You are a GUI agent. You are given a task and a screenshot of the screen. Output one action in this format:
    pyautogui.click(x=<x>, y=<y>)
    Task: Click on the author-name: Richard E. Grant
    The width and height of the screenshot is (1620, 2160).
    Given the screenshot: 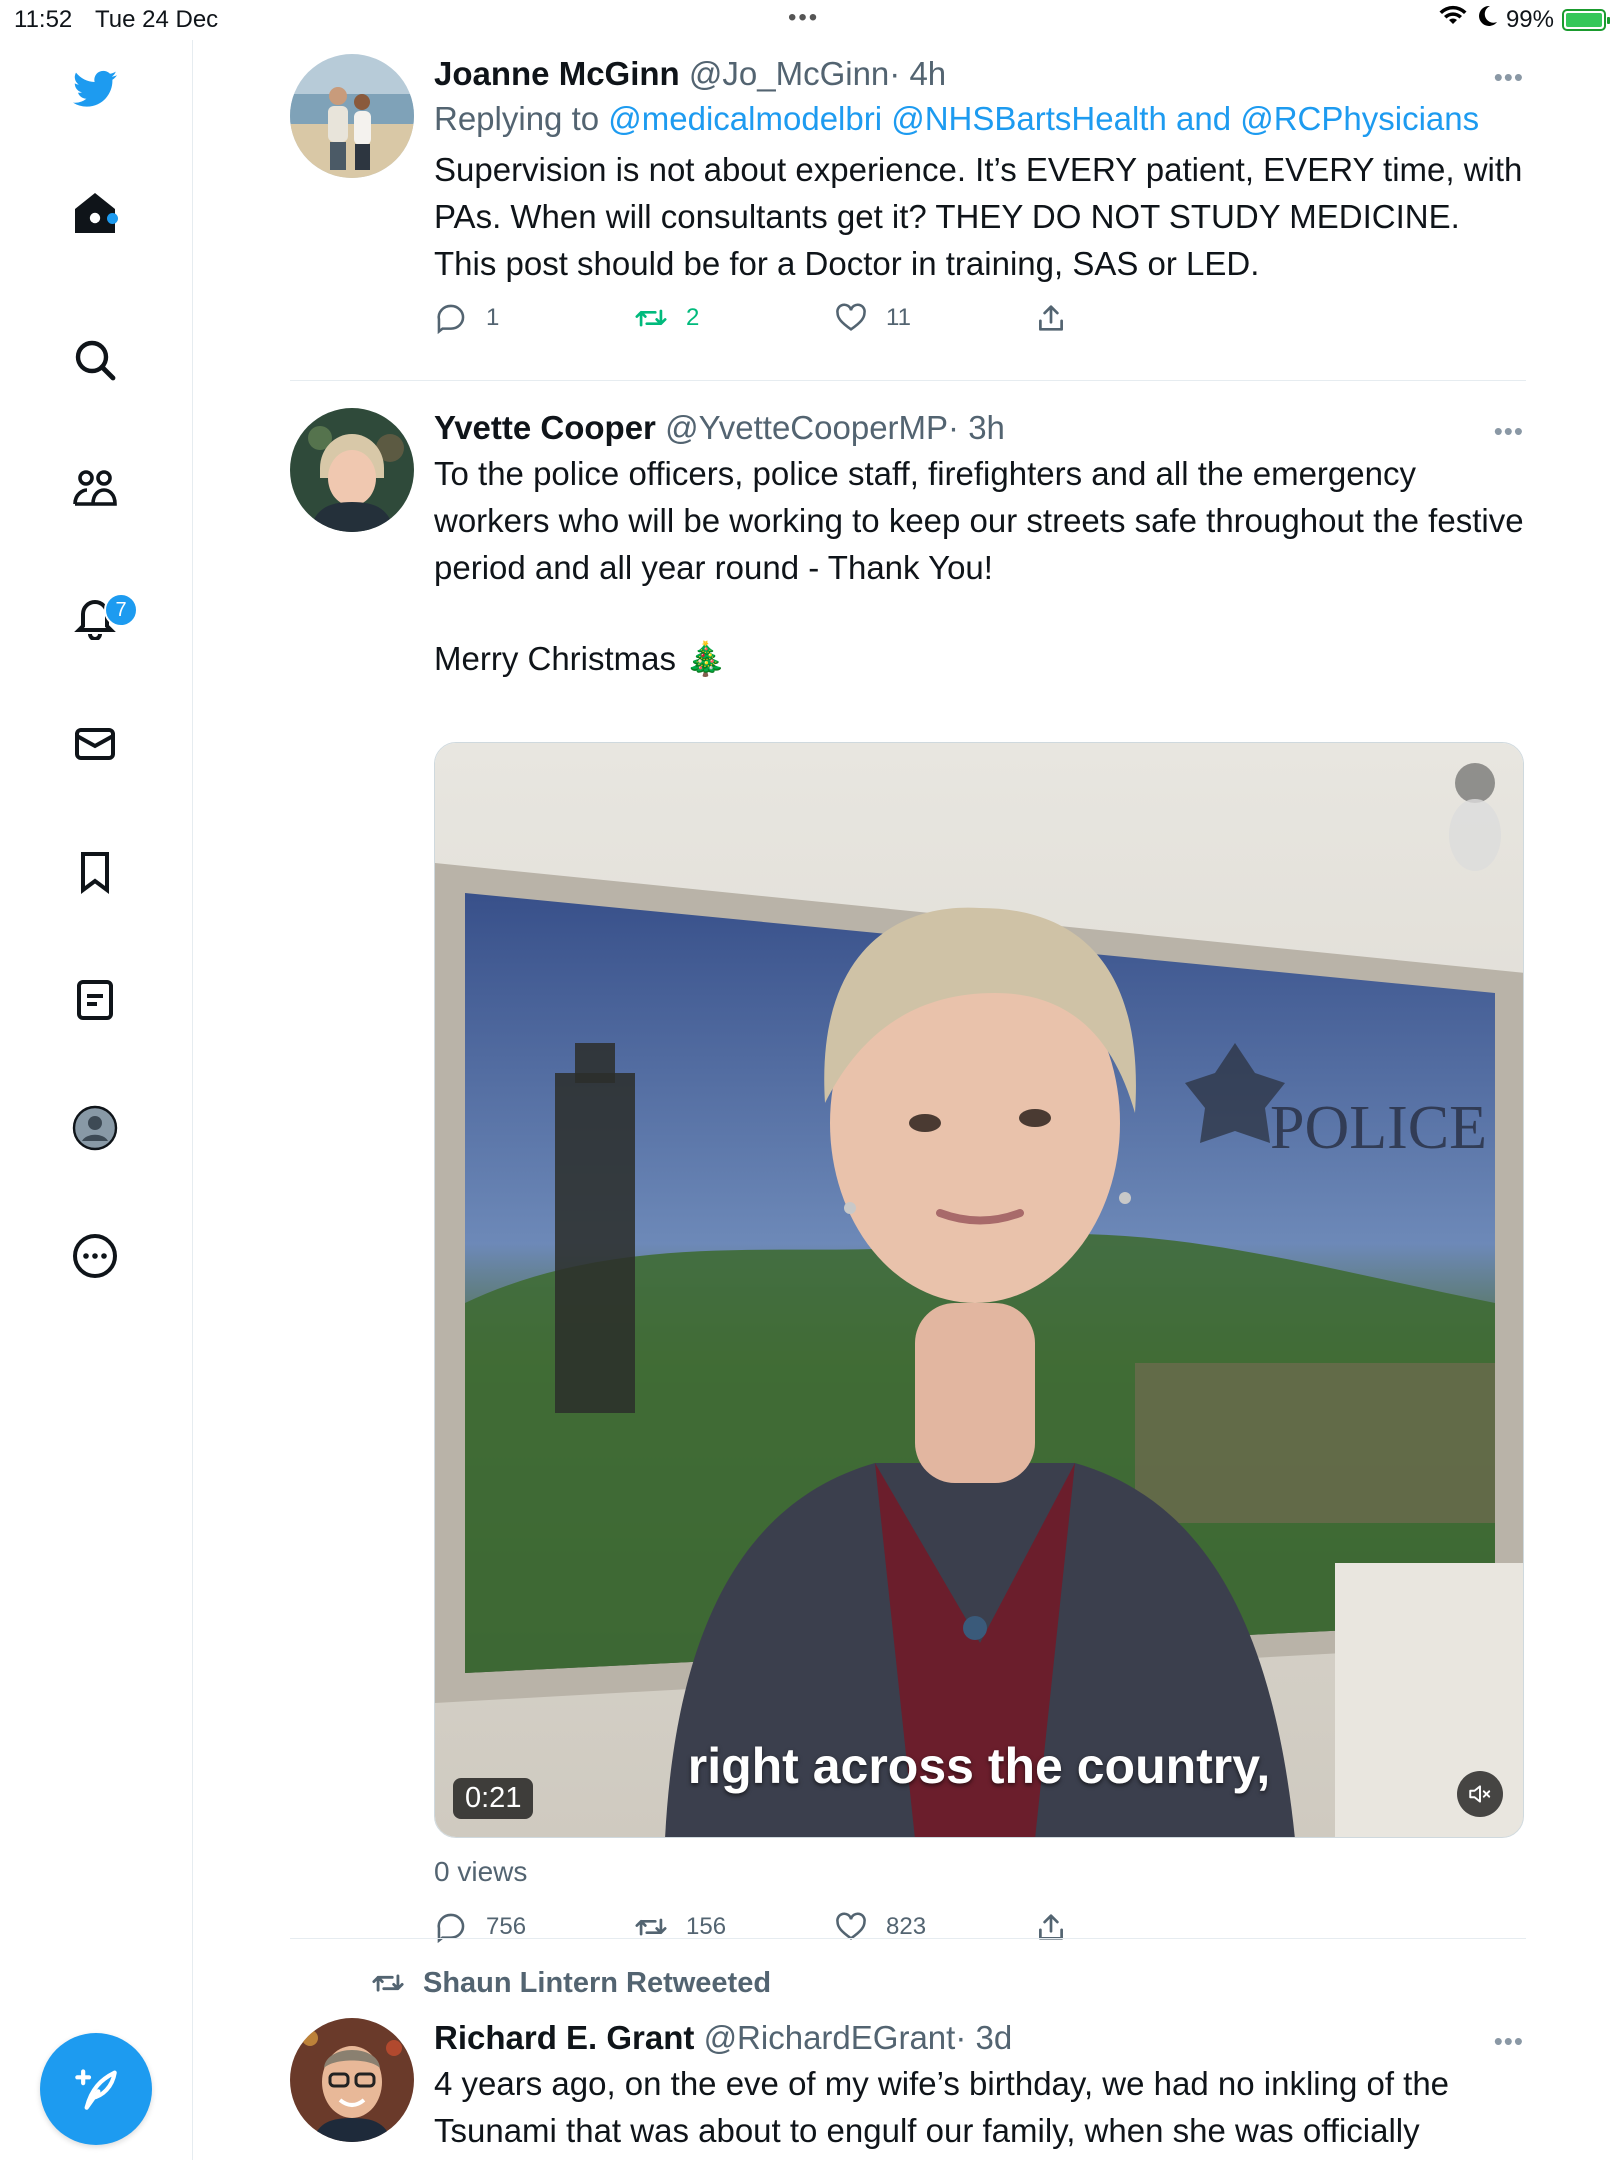 What is the action you would take?
    pyautogui.click(x=564, y=2037)
    